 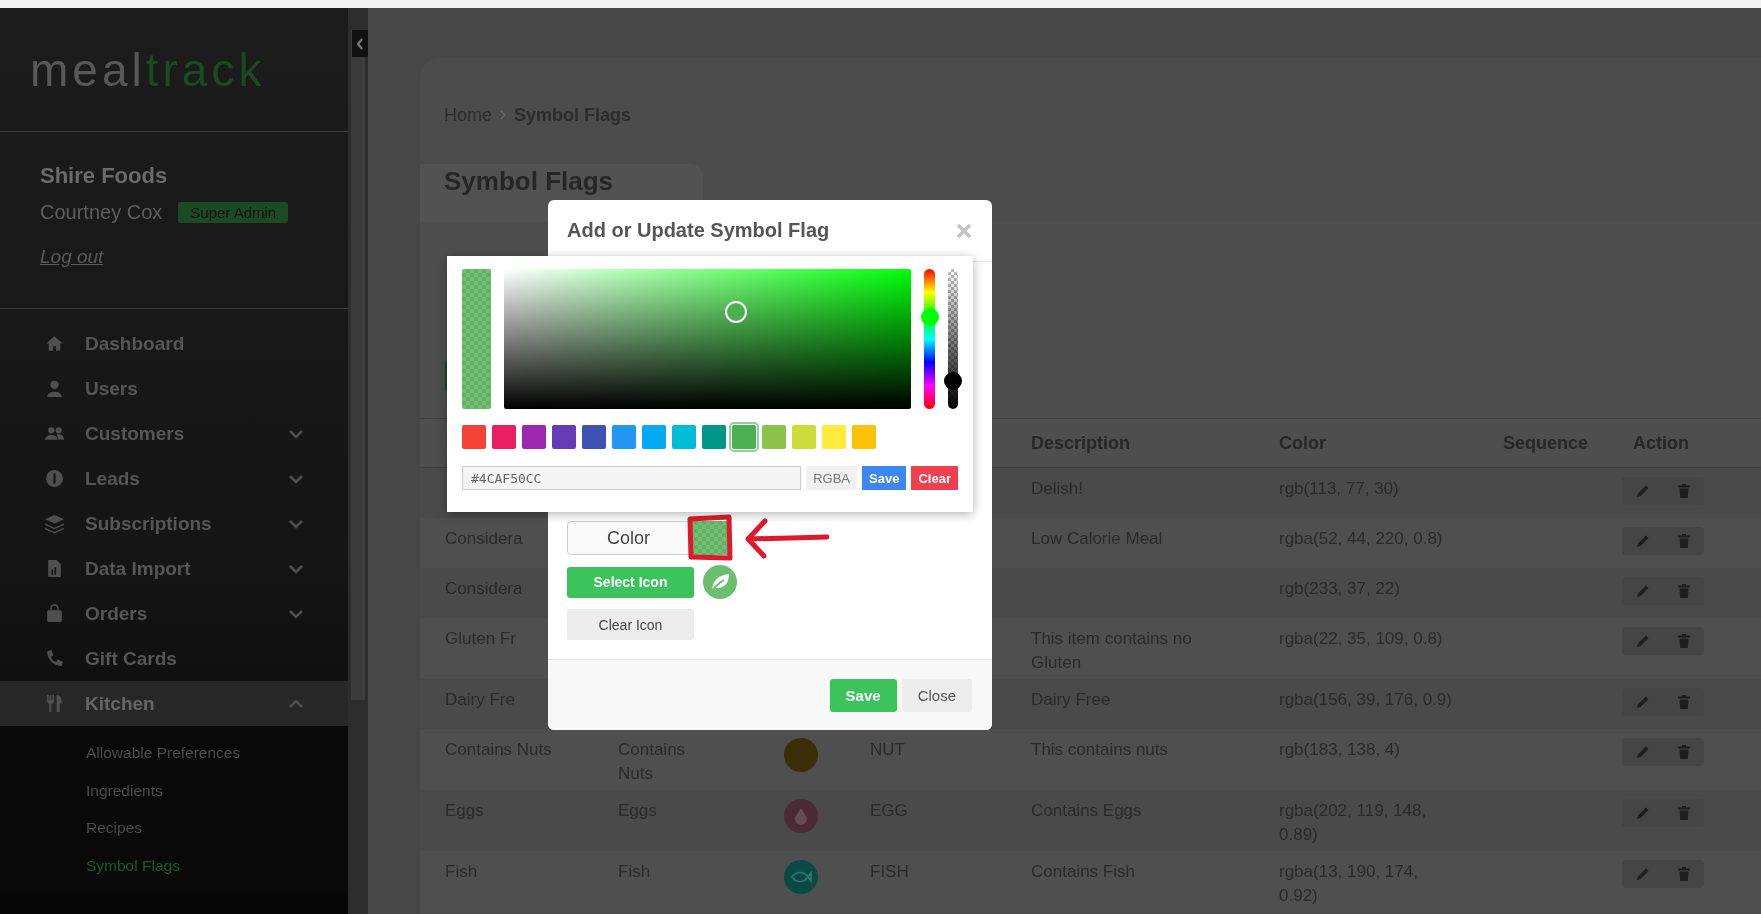 I want to click on nav-item: Gift Cards, so click(x=174, y=658).